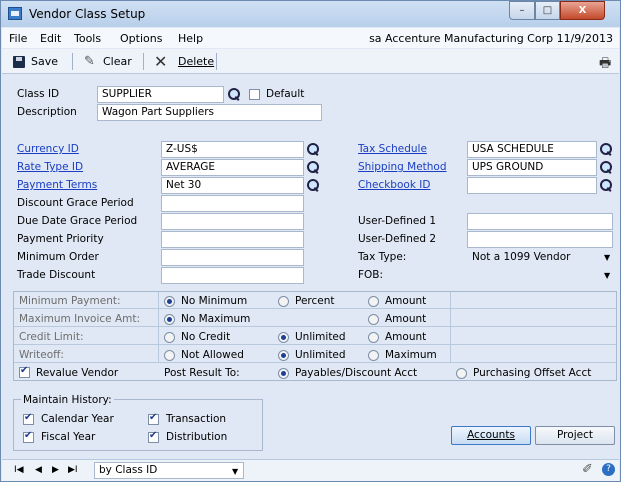 The image size is (621, 482). Describe the element at coordinates (283, 355) in the screenshot. I see `writeoff-unlimited-radio` at that location.